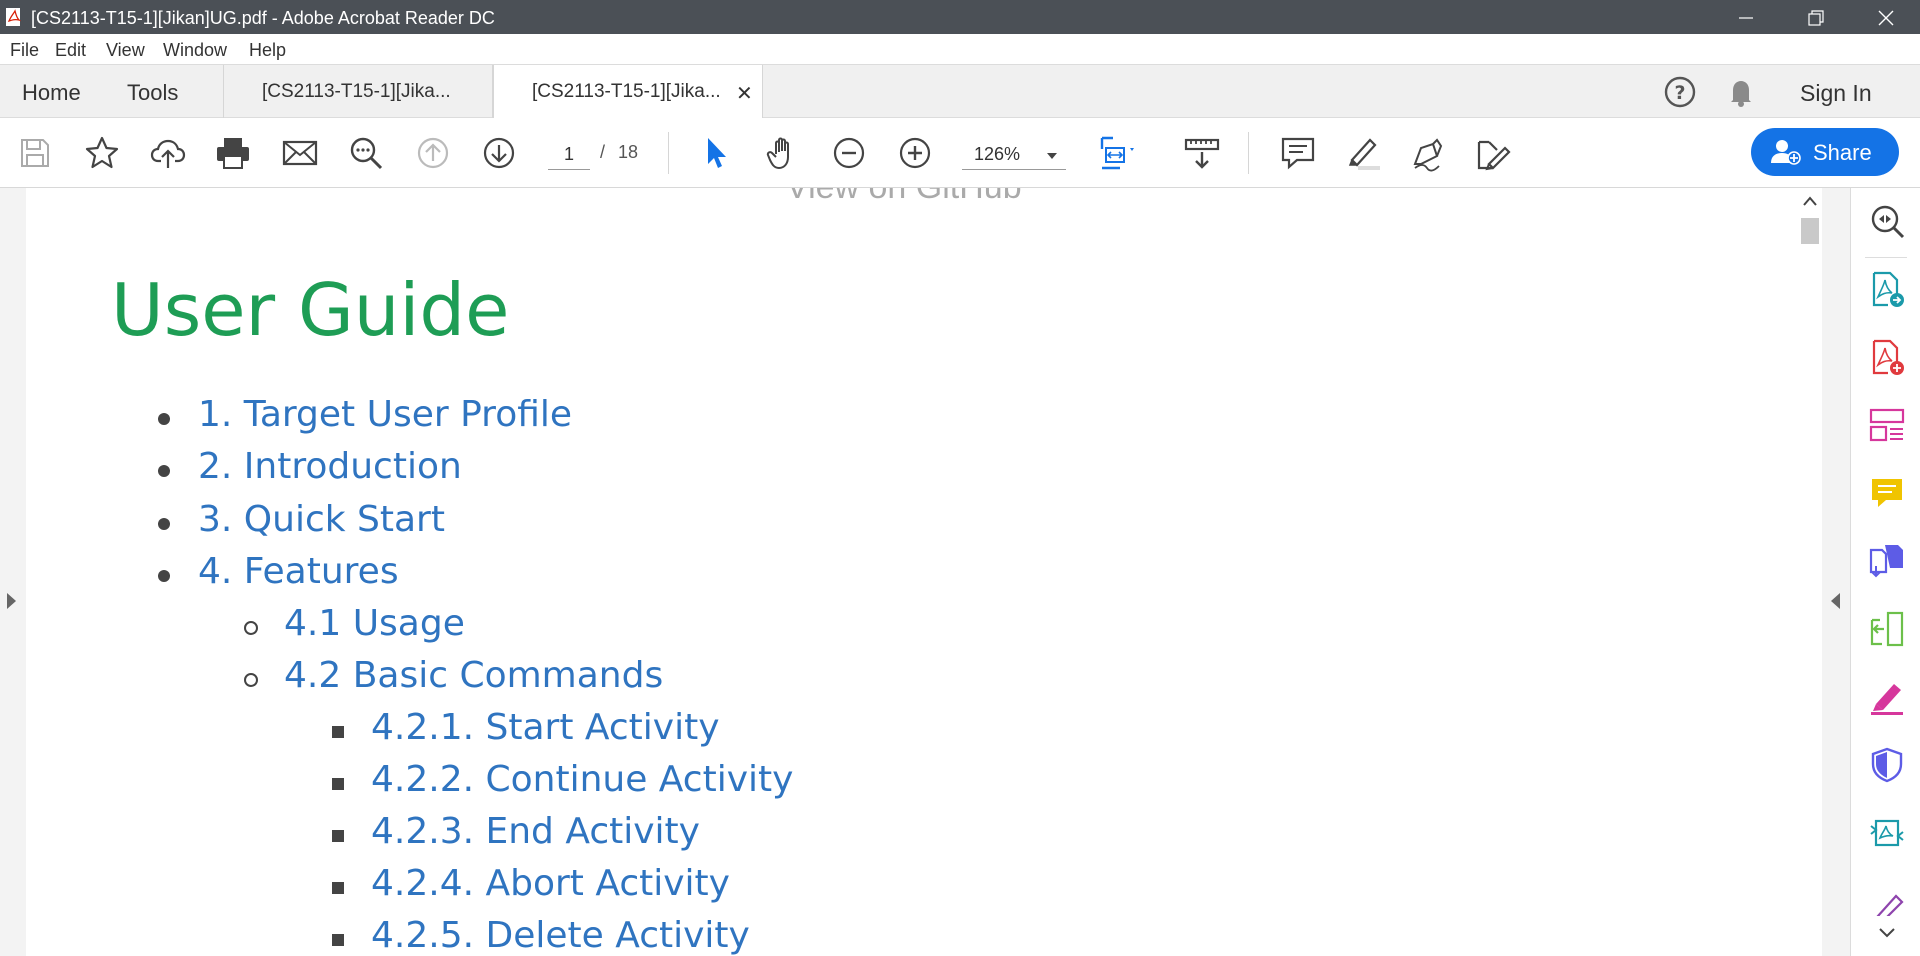 This screenshot has width=1920, height=956. I want to click on close-tab-icon: ✕, so click(744, 93).